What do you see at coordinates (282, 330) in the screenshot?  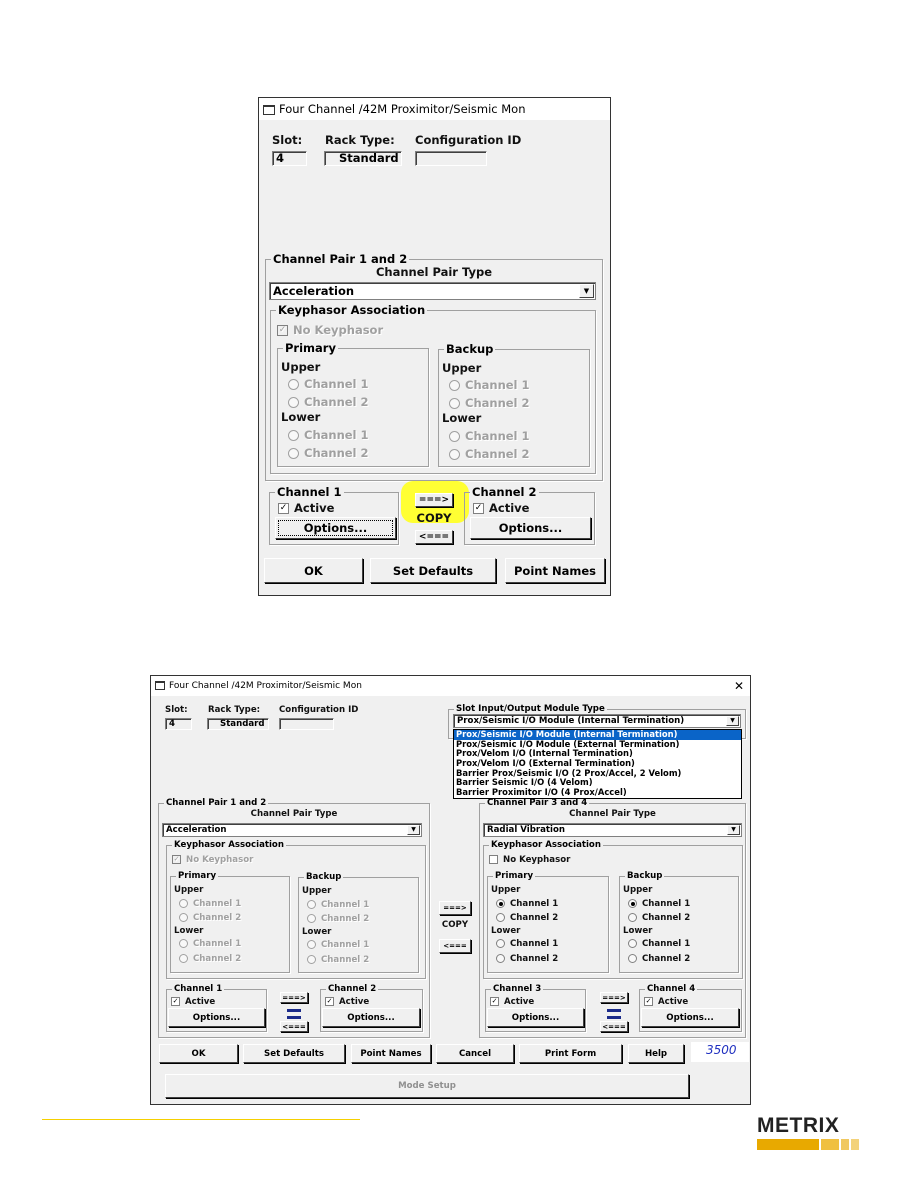 I see `checkbox-icon: ✓` at bounding box center [282, 330].